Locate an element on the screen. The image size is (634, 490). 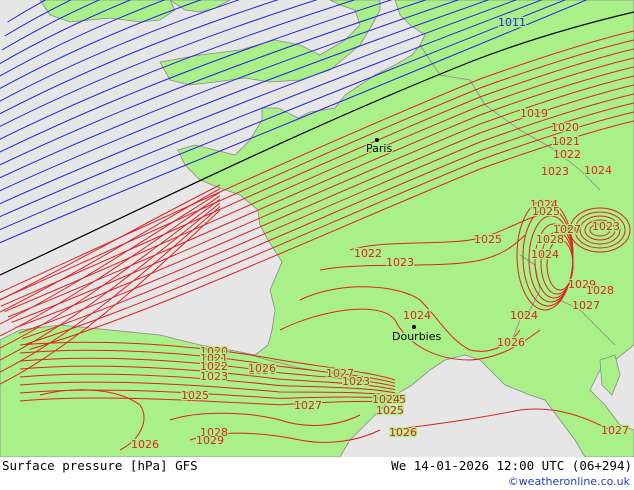
isobar-label: 1011 is located at coordinates (512, 22).